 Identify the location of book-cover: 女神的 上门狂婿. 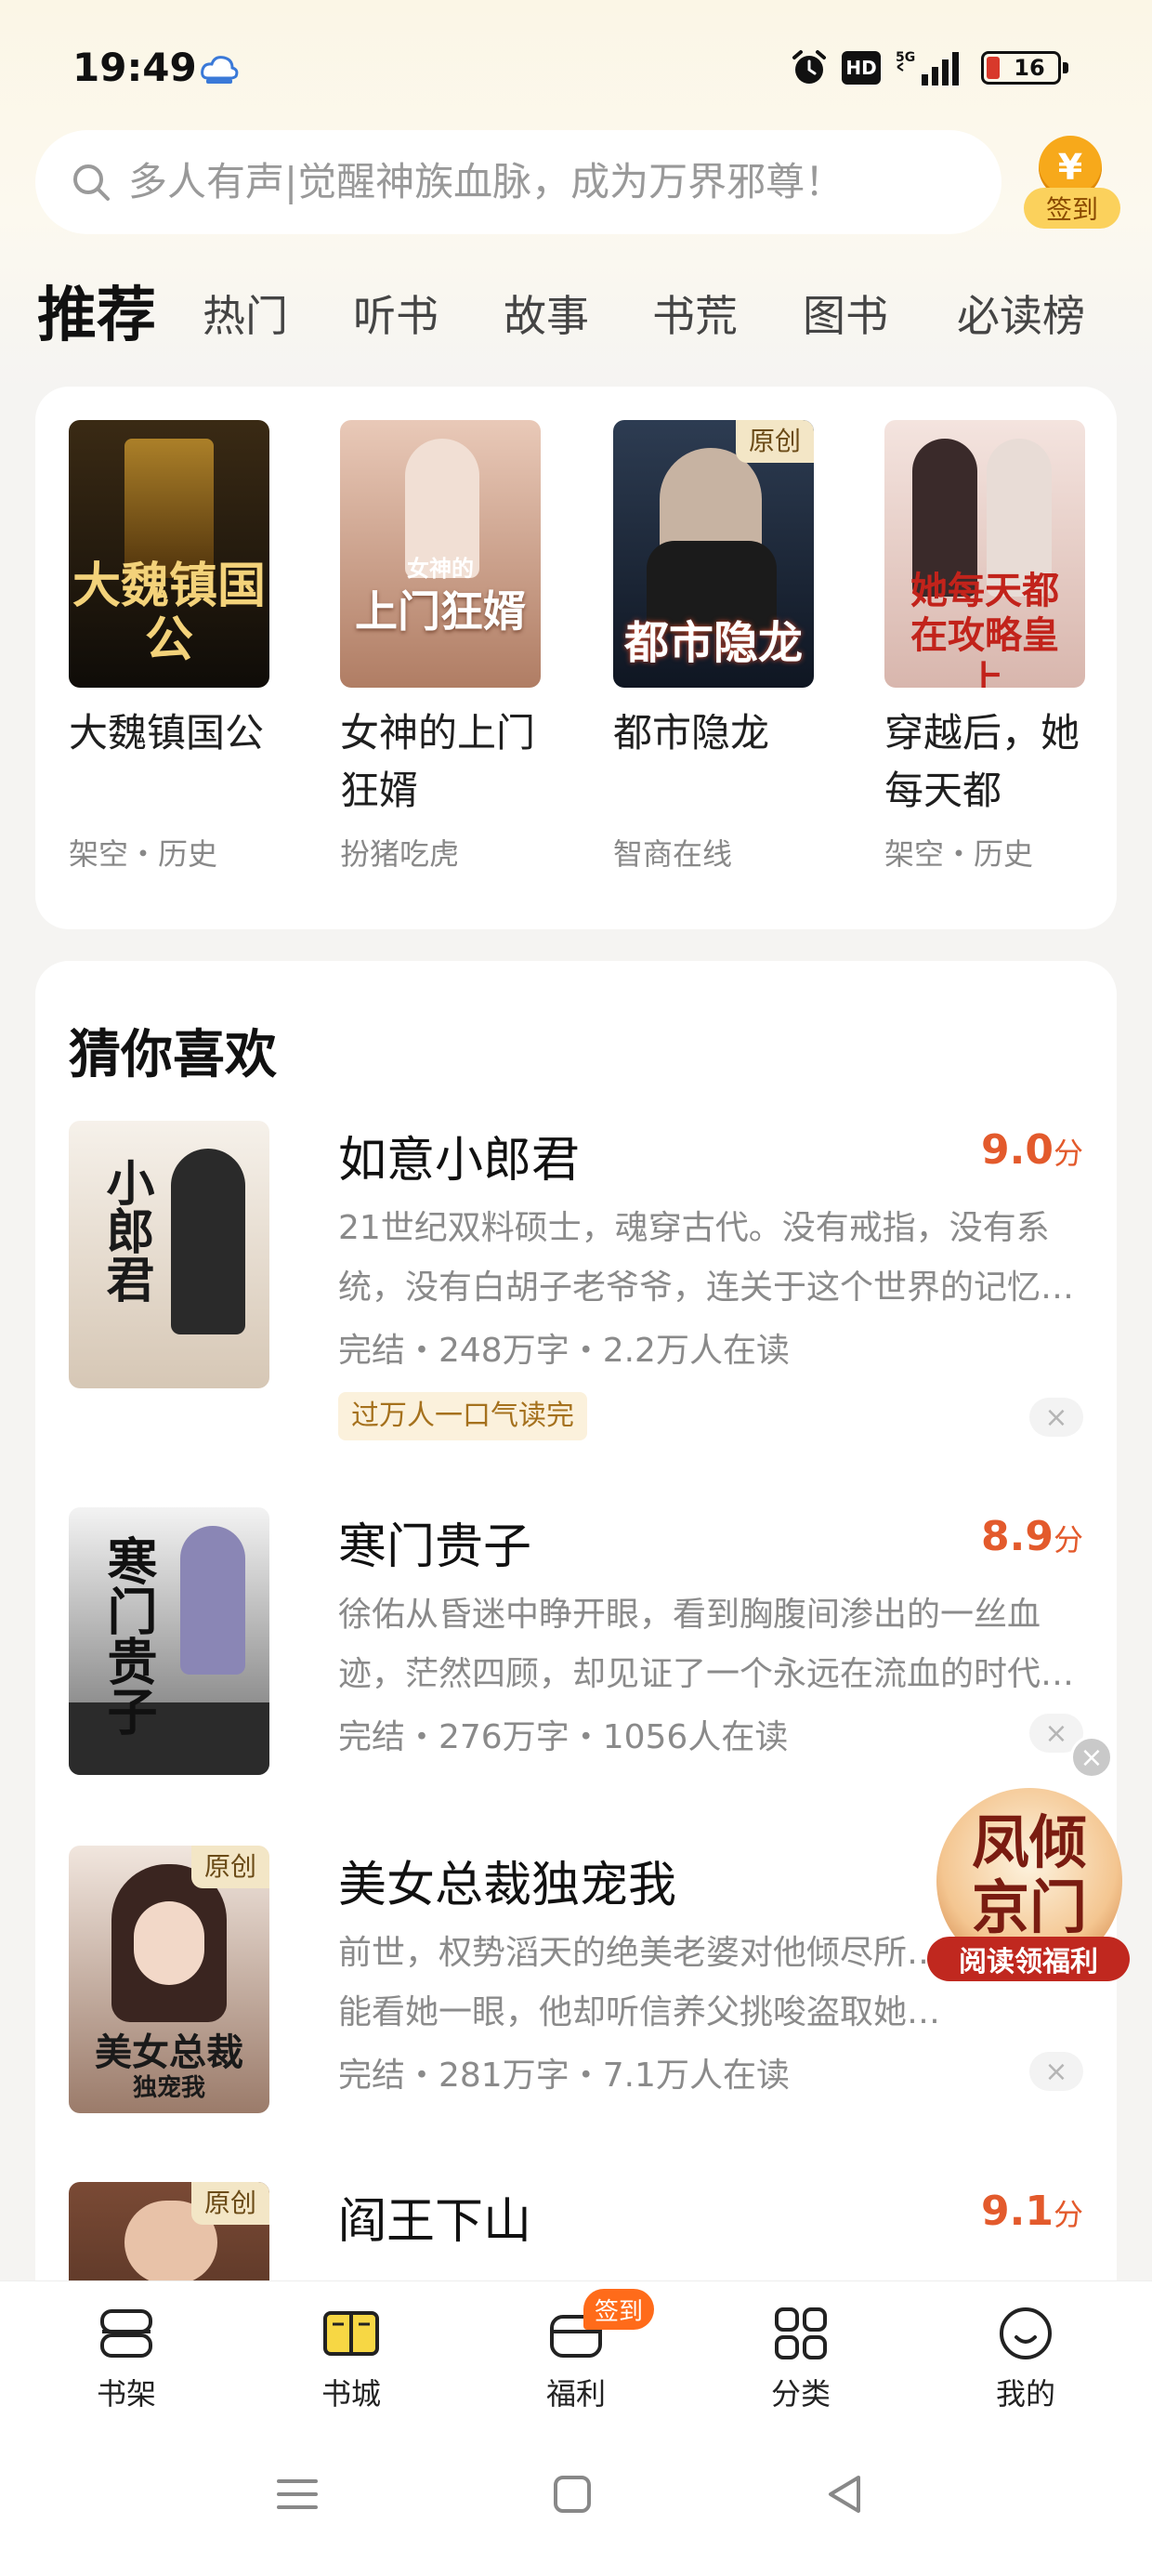
(440, 554).